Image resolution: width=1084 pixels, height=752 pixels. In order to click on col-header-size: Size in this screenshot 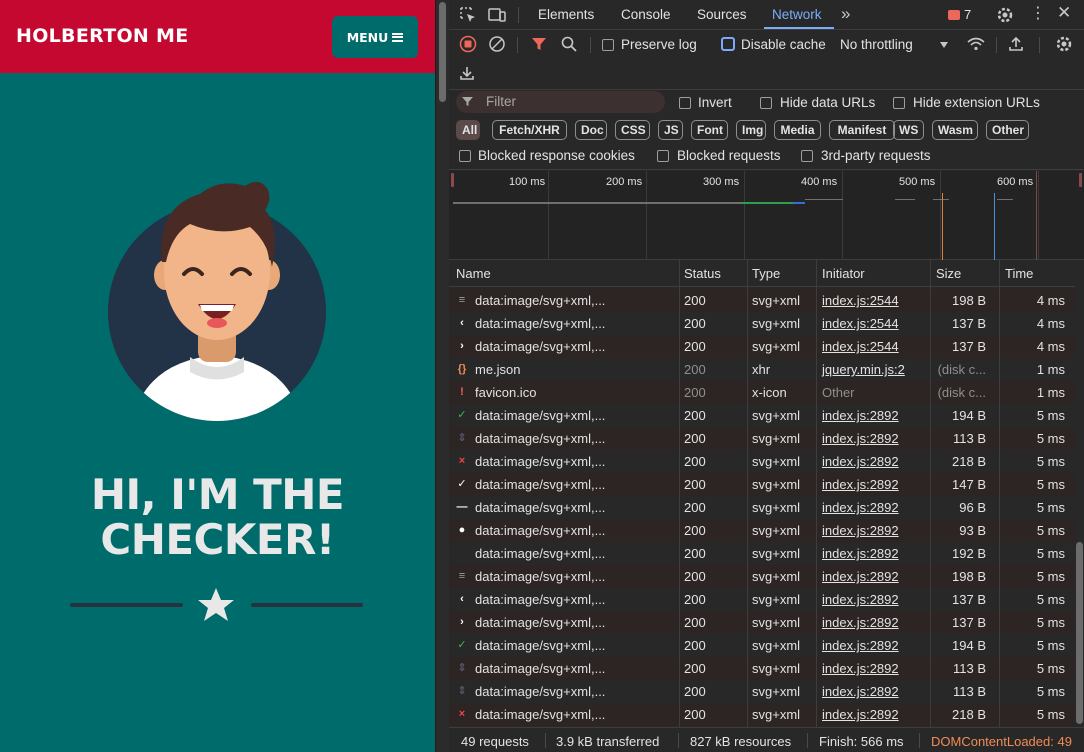, I will do `click(948, 273)`.